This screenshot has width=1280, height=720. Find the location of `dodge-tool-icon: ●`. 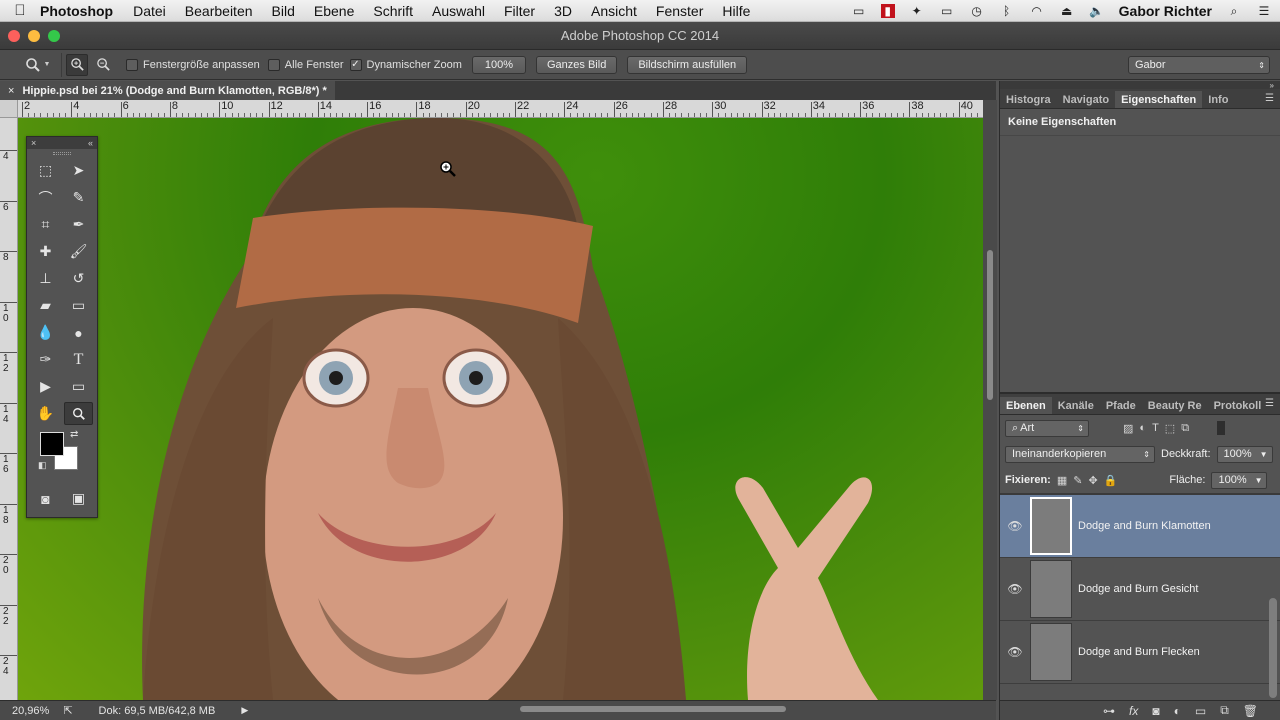

dodge-tool-icon: ● is located at coordinates (78, 332).